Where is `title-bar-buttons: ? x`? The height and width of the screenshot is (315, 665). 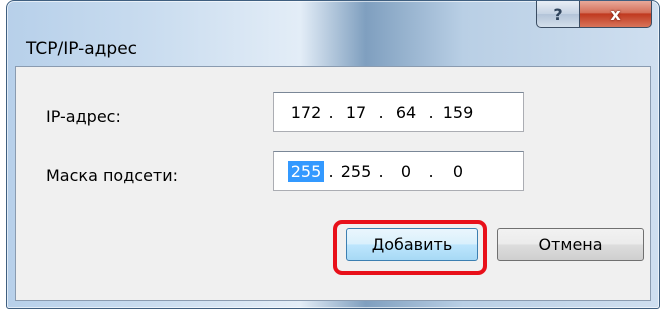 title-bar-buttons: ? x is located at coordinates (594, 16).